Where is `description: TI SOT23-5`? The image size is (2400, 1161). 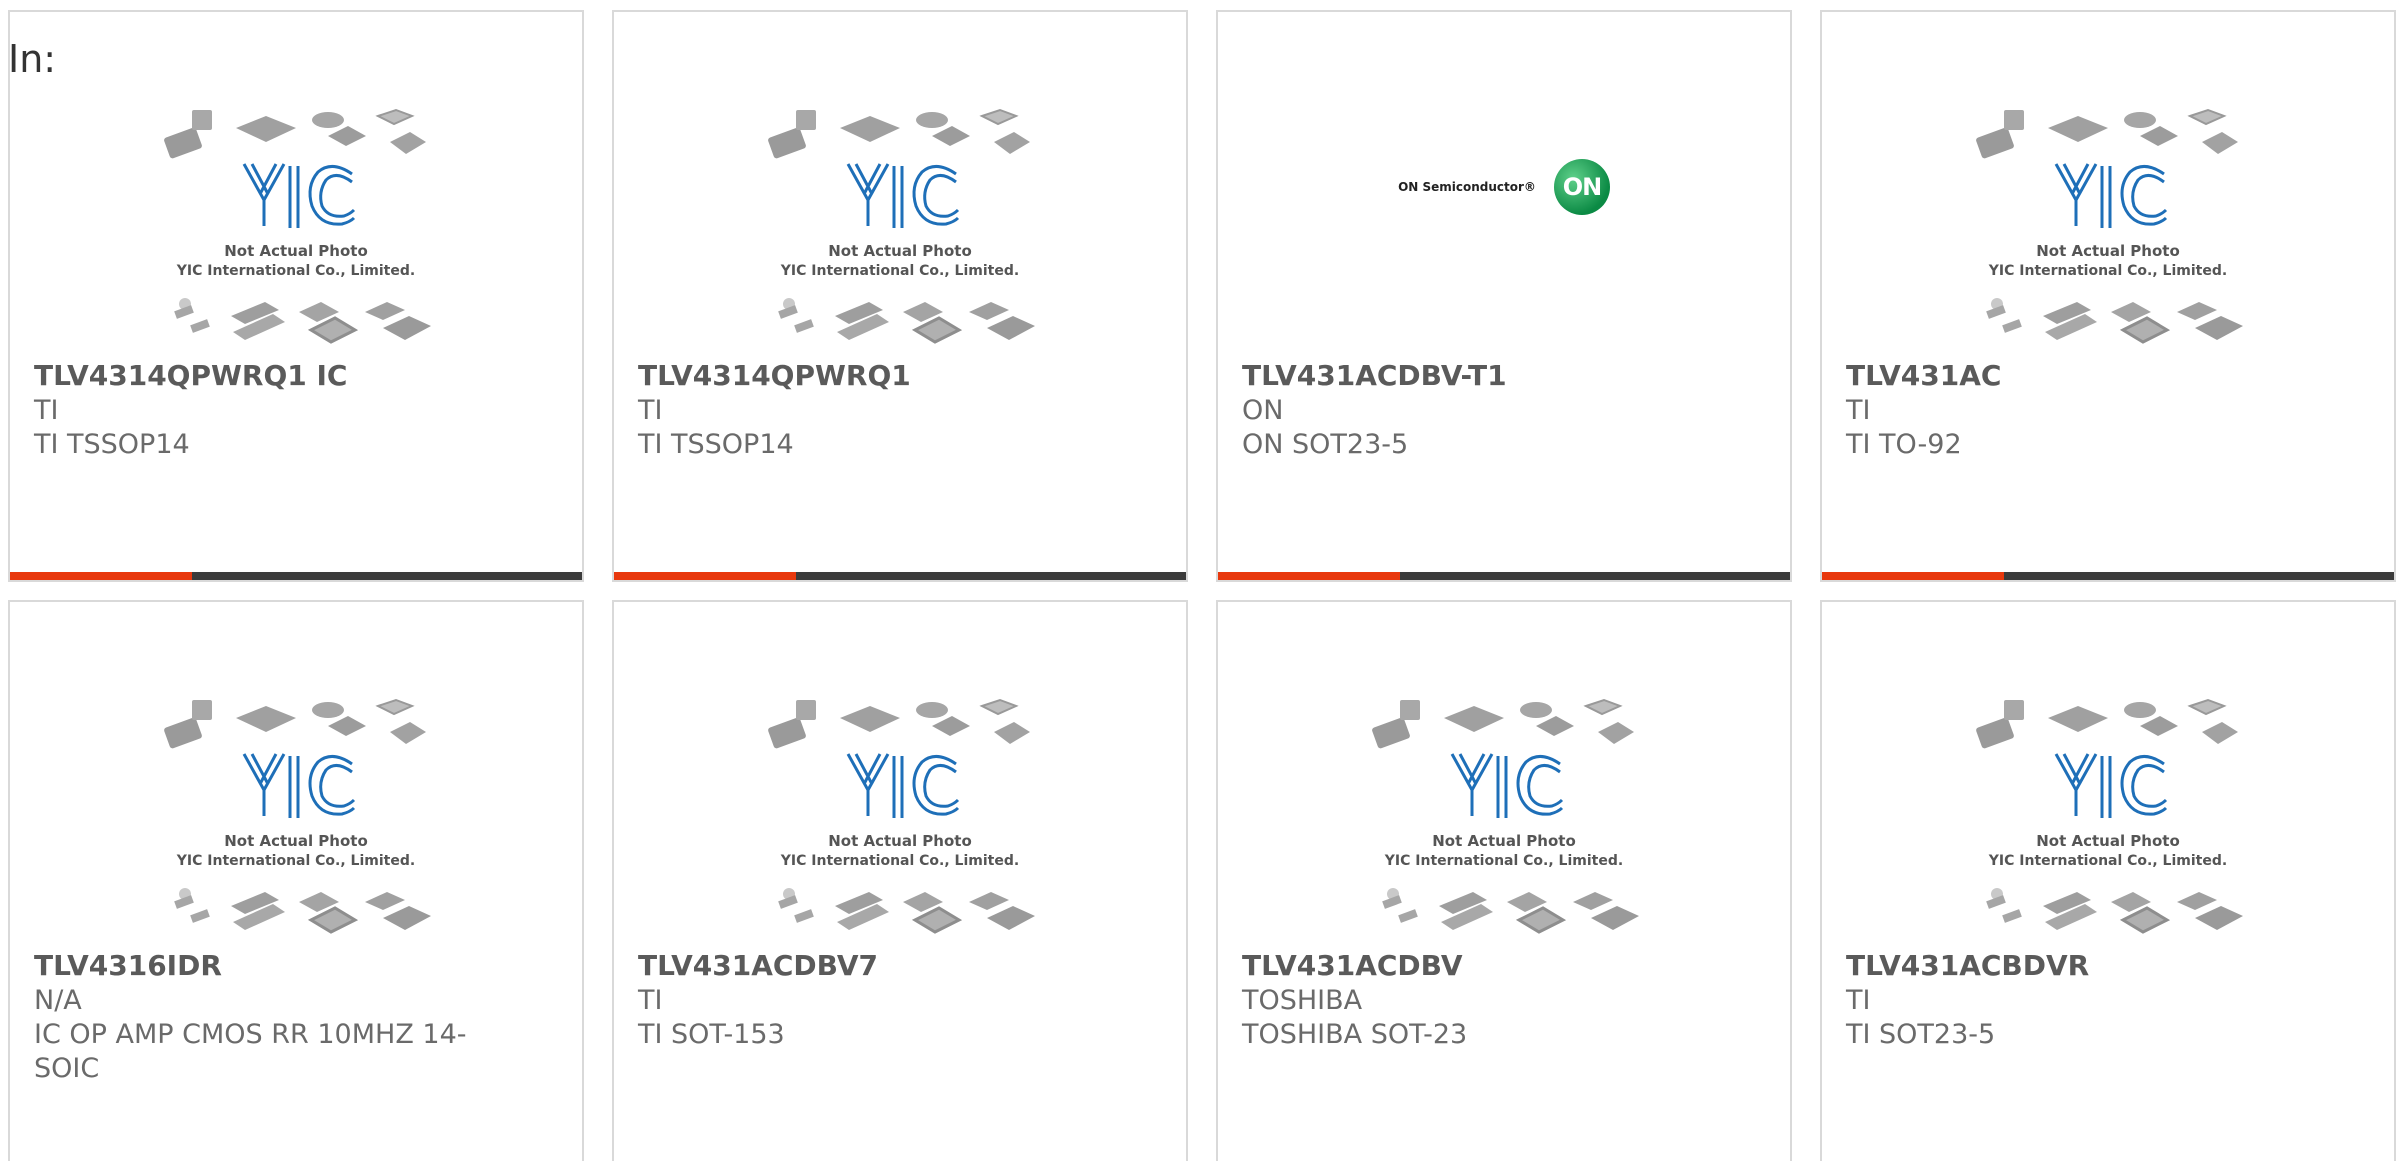 description: TI SOT23-5 is located at coordinates (1921, 1034).